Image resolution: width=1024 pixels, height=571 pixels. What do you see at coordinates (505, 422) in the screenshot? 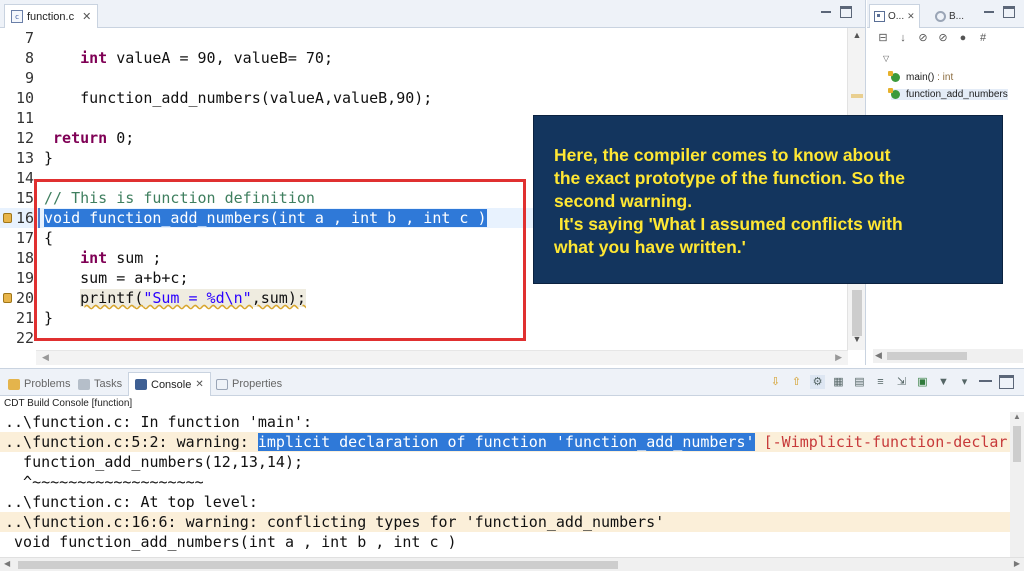
I see `console-line: ..\function.c: In function 'main':` at bounding box center [505, 422].